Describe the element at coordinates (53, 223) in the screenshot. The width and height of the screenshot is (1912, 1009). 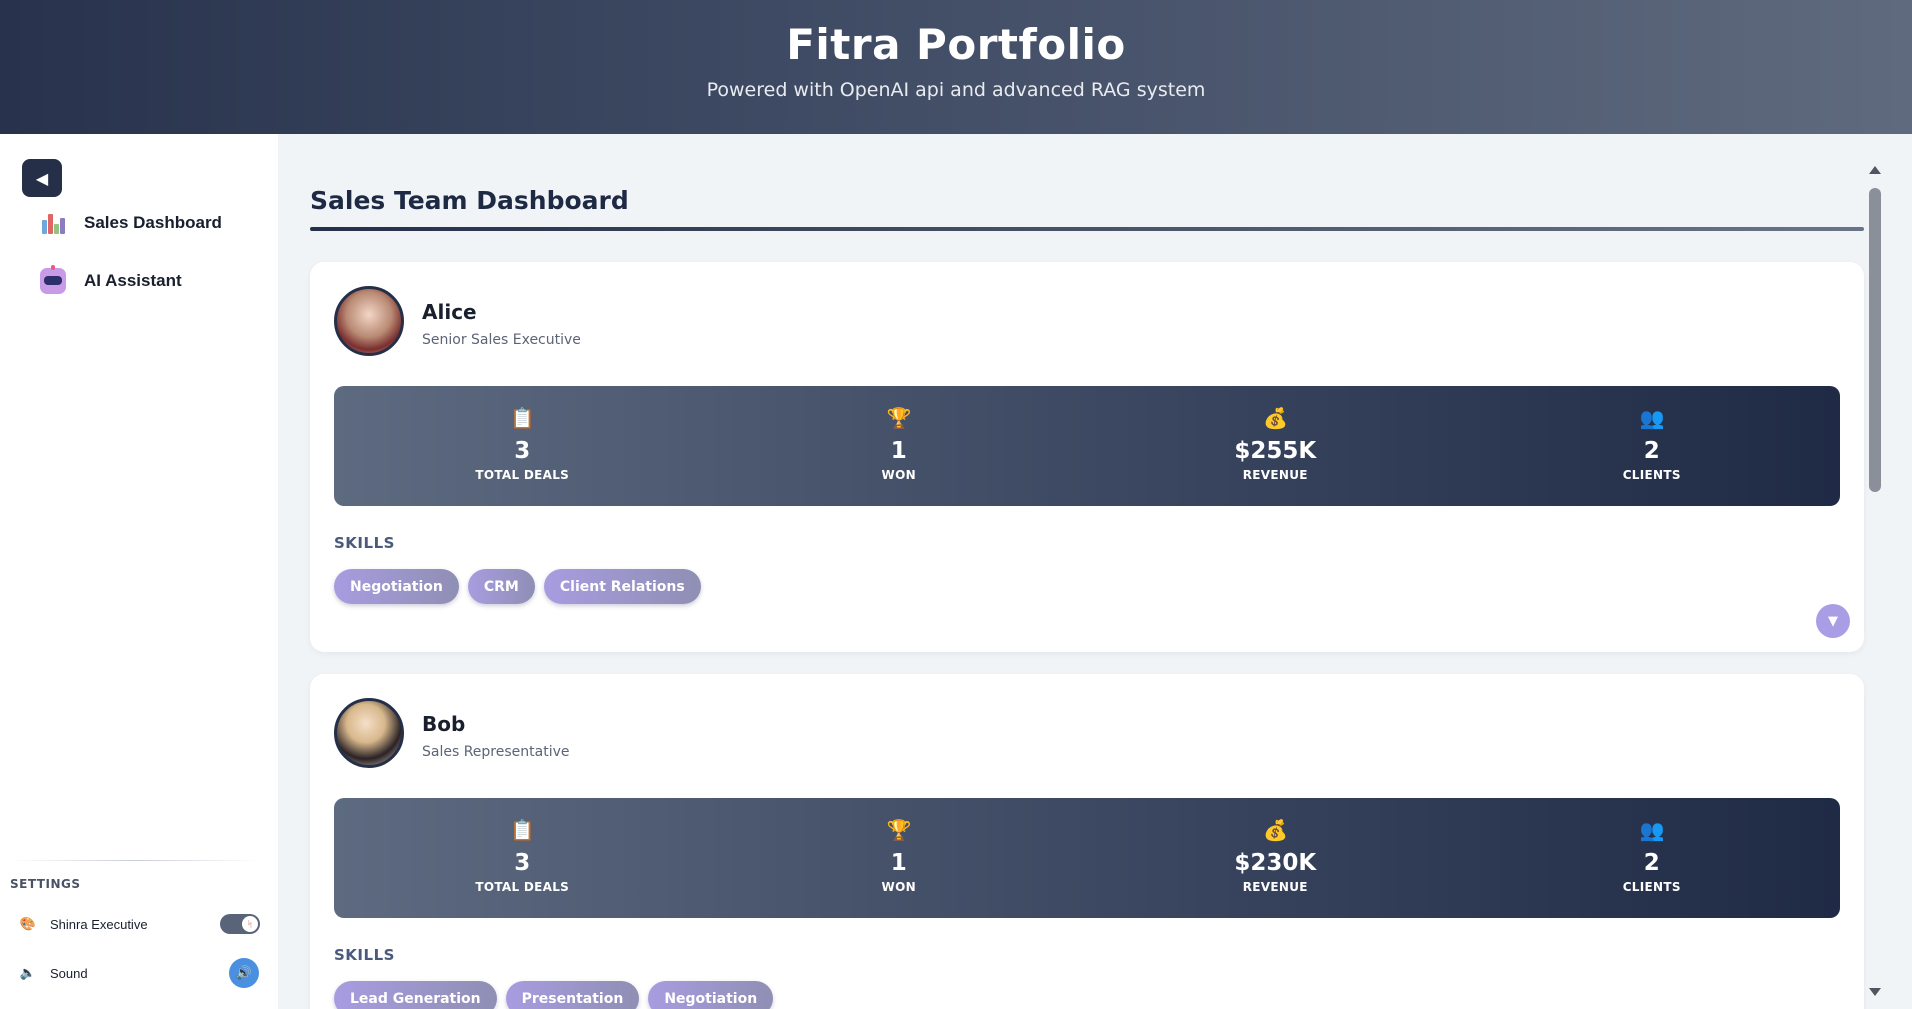
I see `bar-chart-icon` at that location.